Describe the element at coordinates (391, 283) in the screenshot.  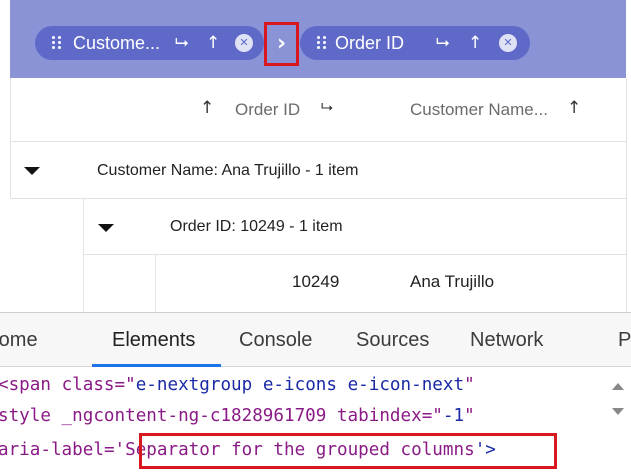
I see `table-row: 10249 Ana Trujillo` at that location.